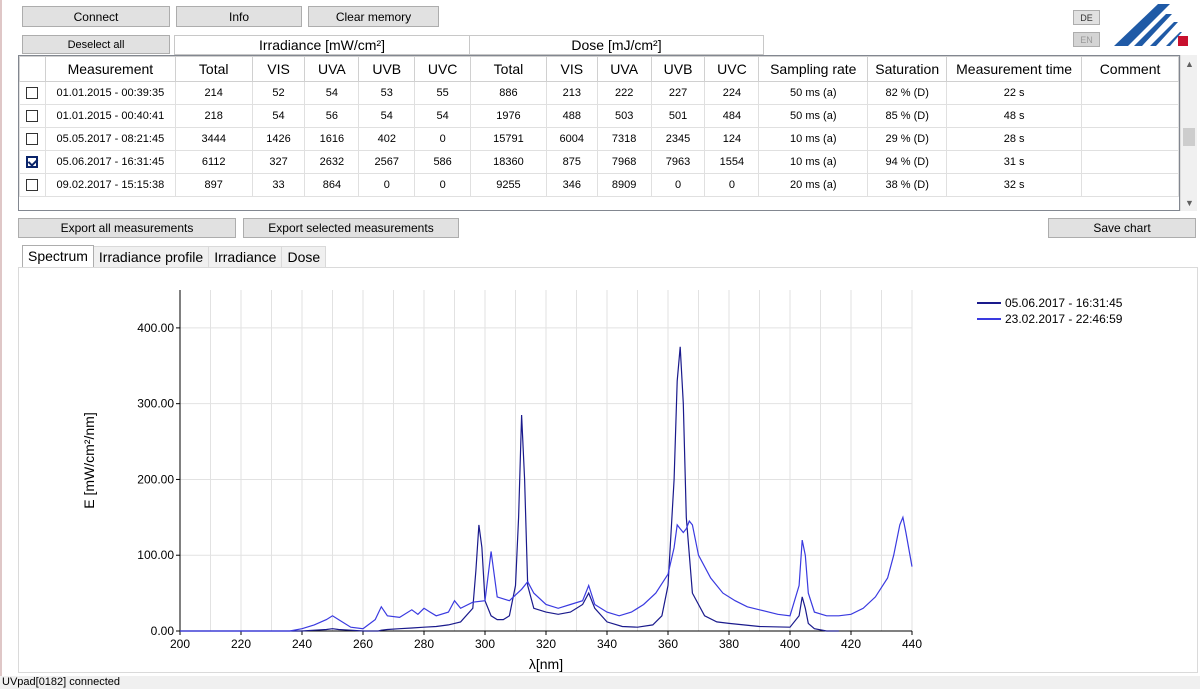 The height and width of the screenshot is (689, 1200). Describe the element at coordinates (332, 69) in the screenshot. I see `column-header-4: UVA` at that location.